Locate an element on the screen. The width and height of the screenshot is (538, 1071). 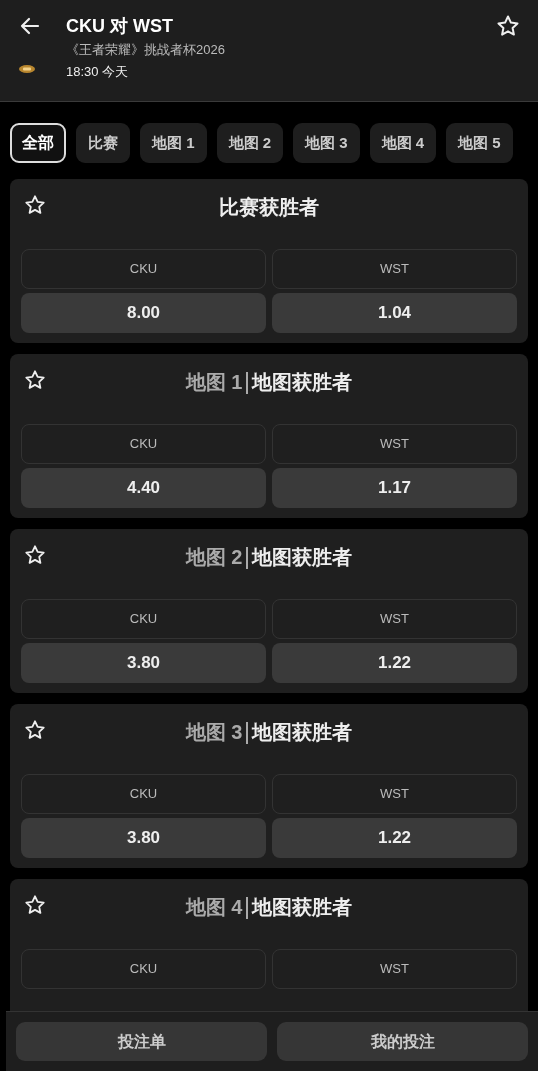
odds-button: 1.17 is located at coordinates (394, 488).